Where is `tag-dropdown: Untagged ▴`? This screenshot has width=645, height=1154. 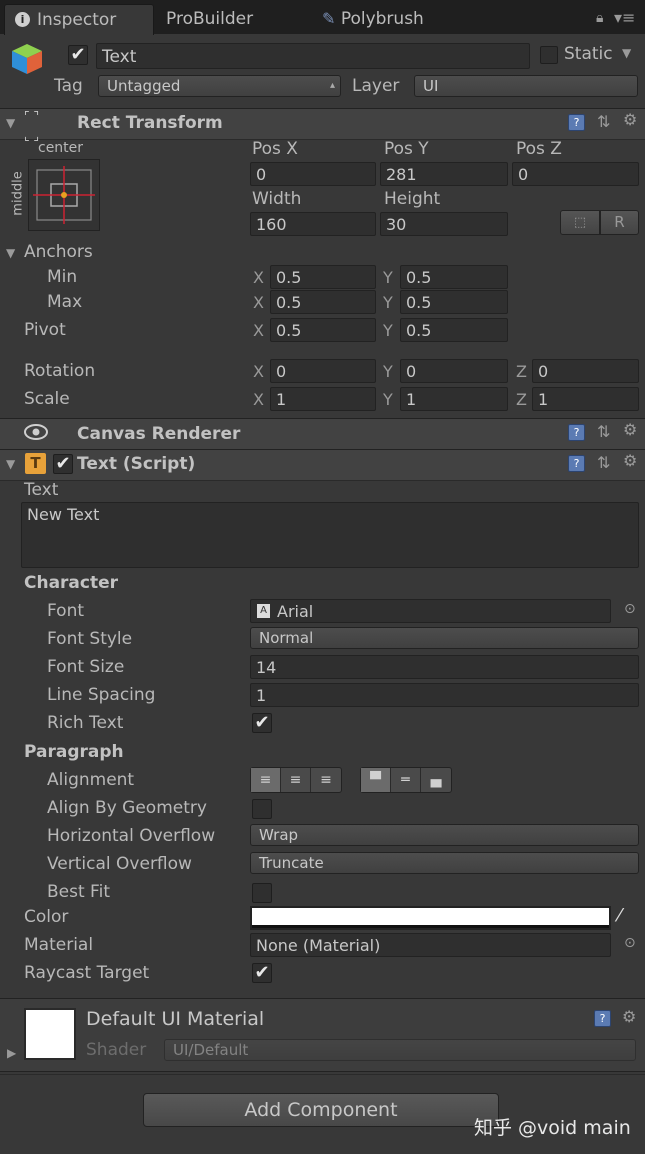 tag-dropdown: Untagged ▴ is located at coordinates (219, 86).